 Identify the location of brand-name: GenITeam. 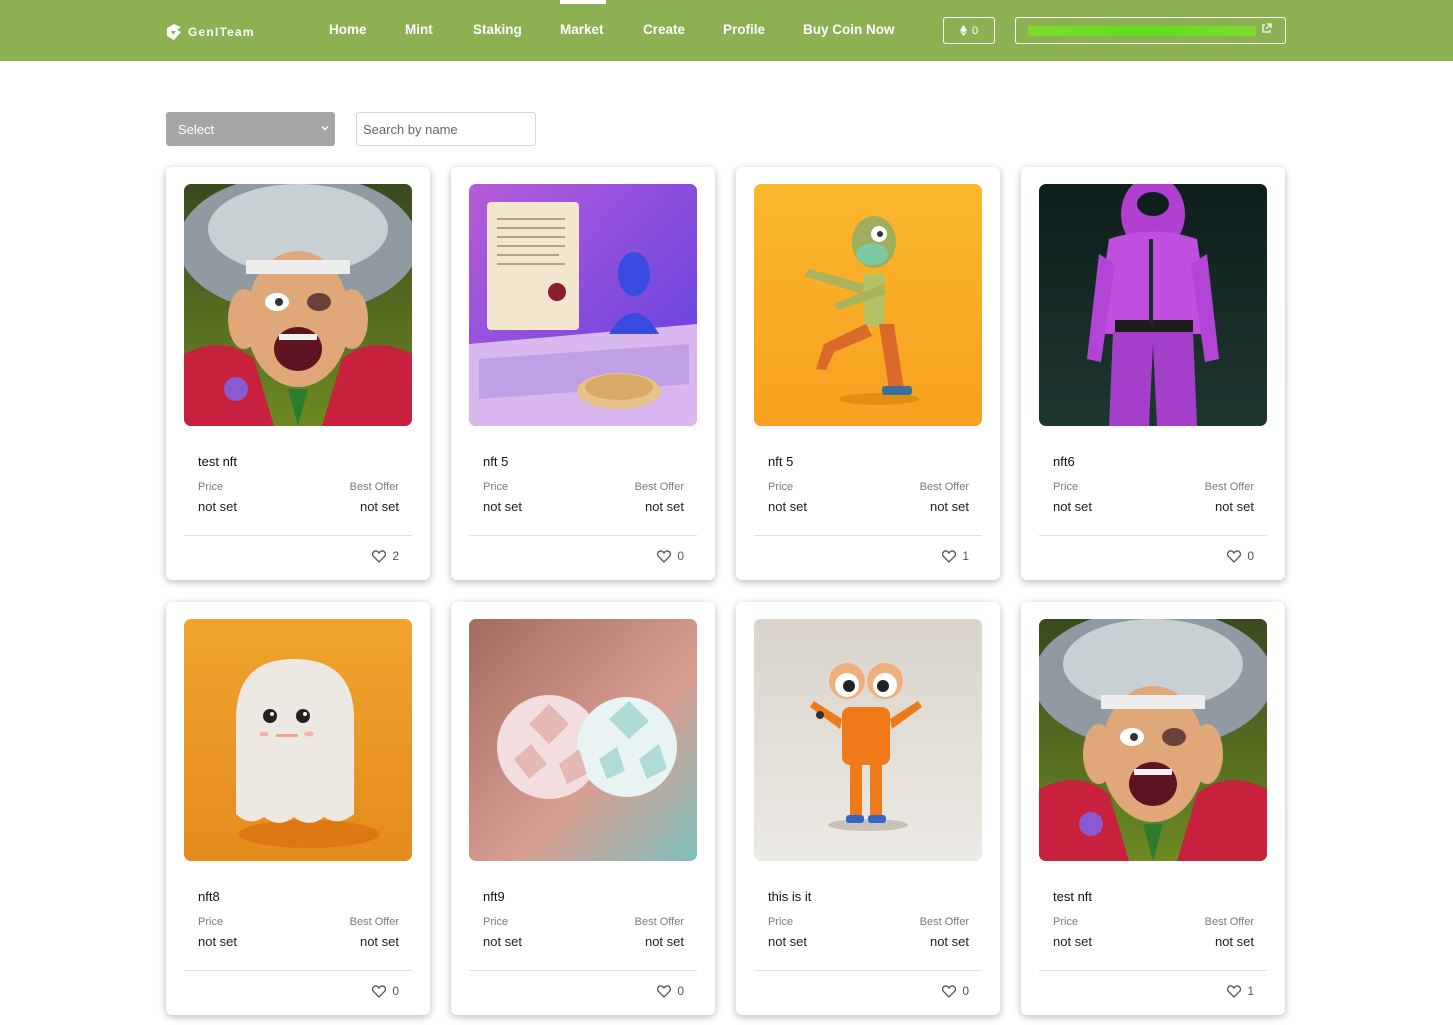
(221, 32).